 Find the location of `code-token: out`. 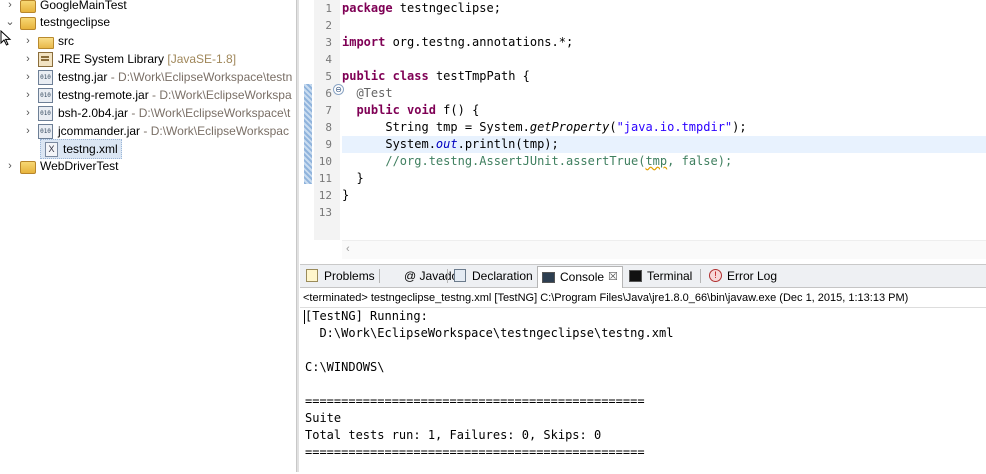

code-token: out is located at coordinates (446, 144).